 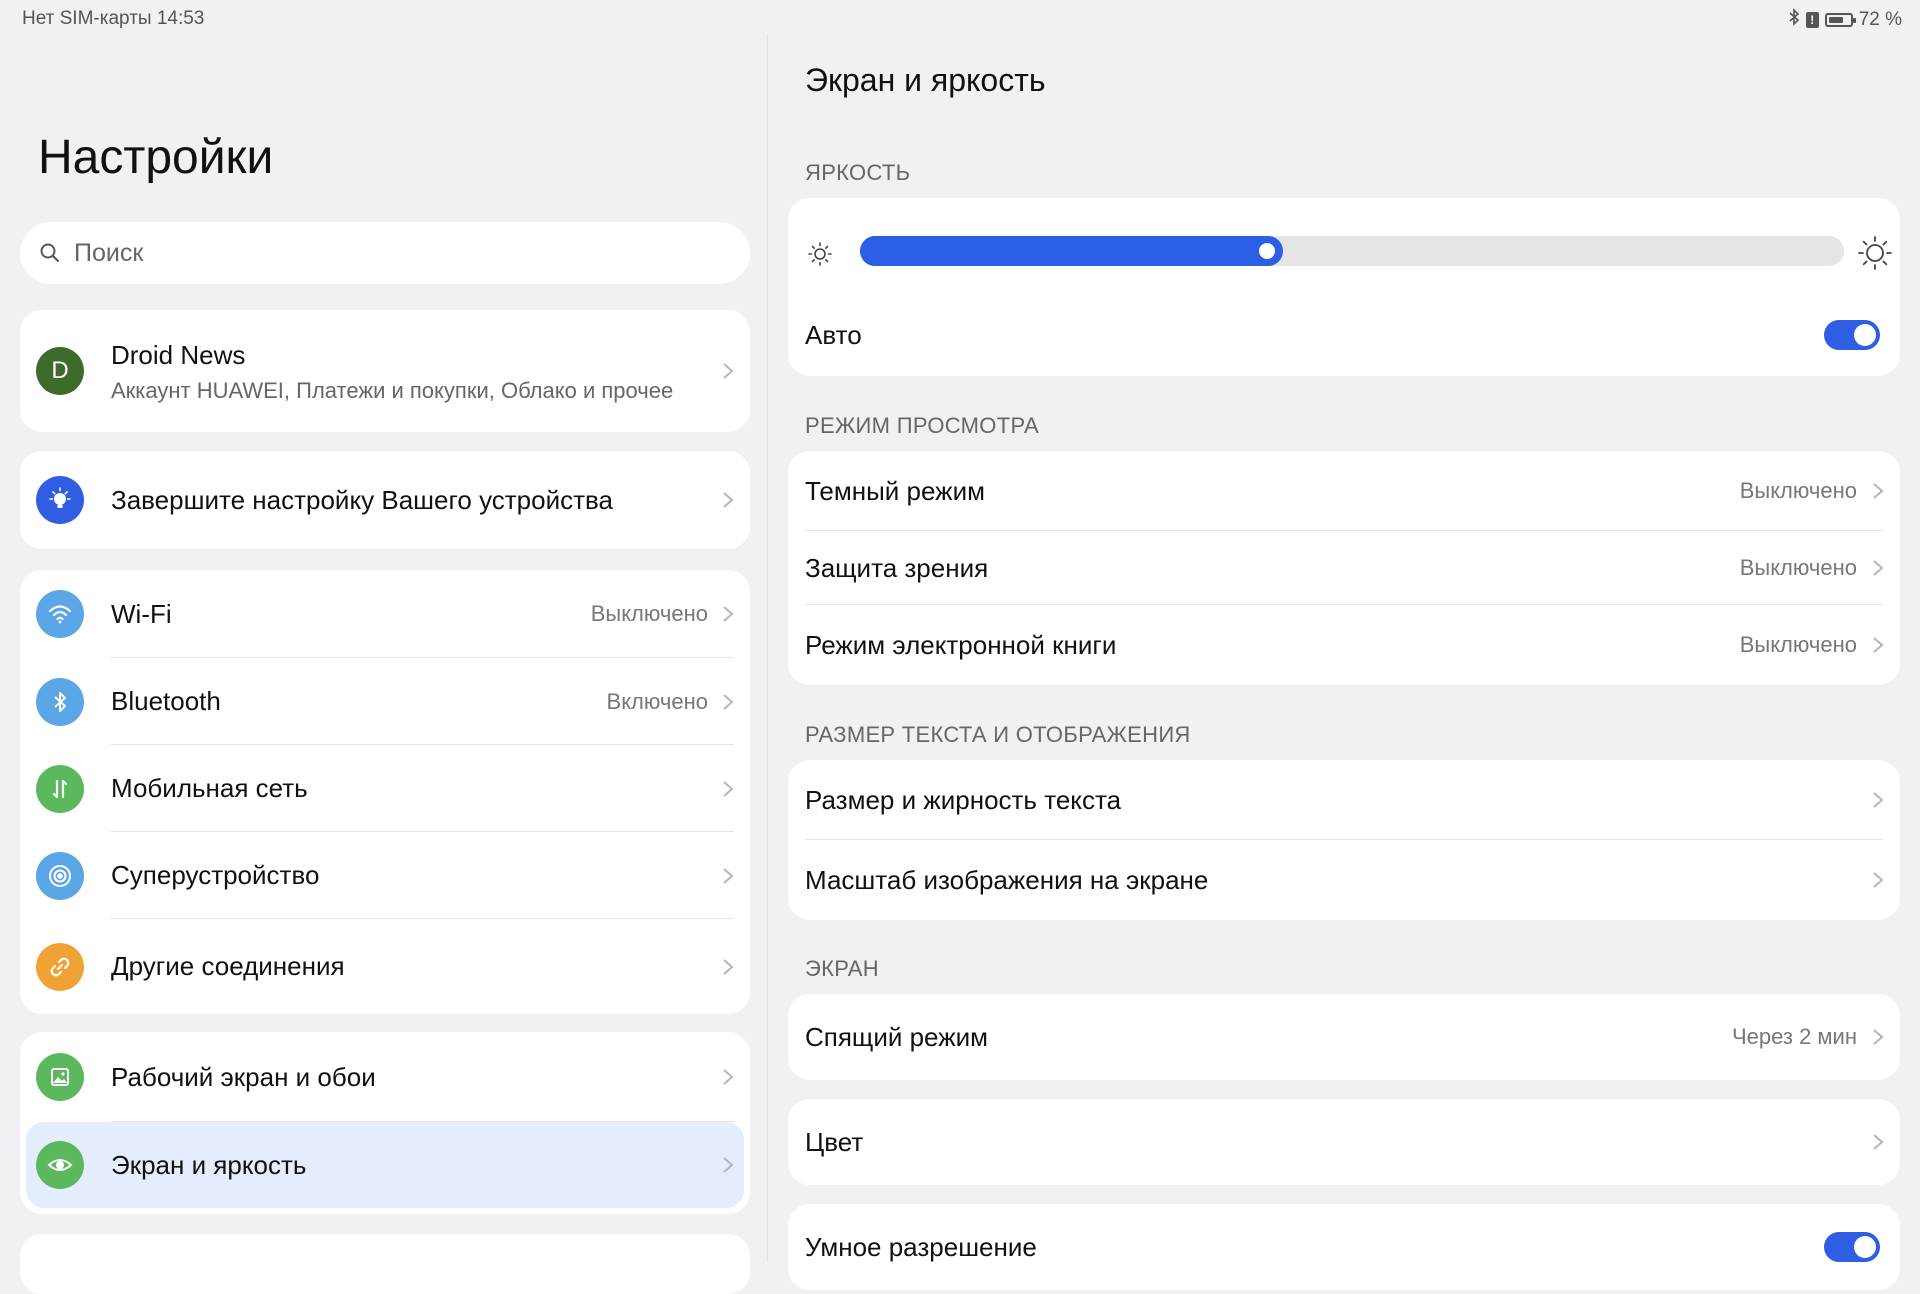 What do you see at coordinates (385, 788) in the screenshot?
I see `sidebar-item-mobile-network: Мобильная сеть` at bounding box center [385, 788].